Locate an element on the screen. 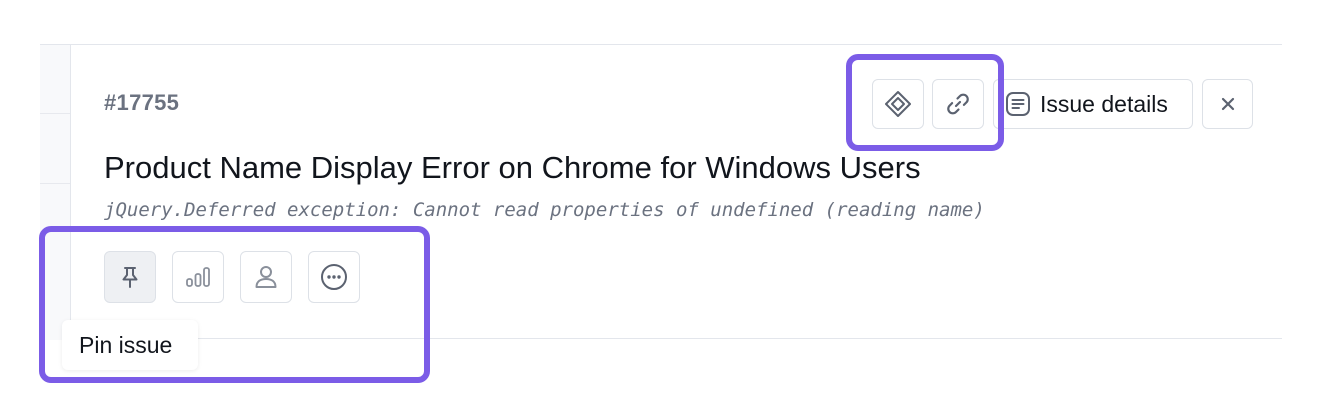  close-icon is located at coordinates (1228, 104).